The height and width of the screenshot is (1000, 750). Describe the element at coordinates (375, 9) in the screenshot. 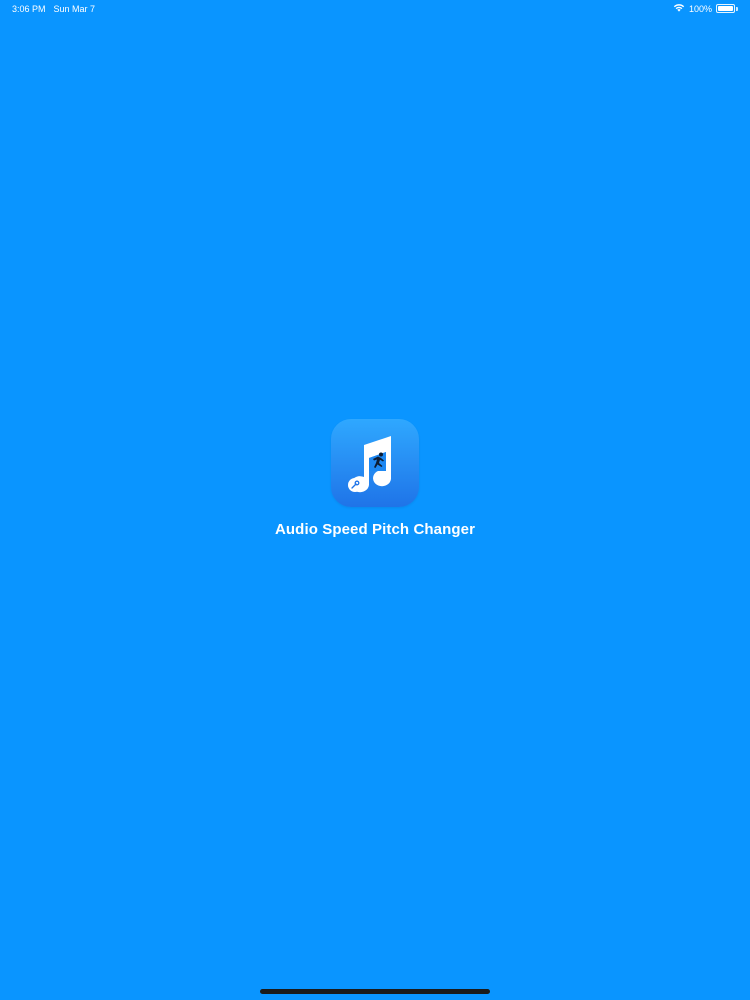

I see `status-bar: 3:06 PM Sun Mar 7 100%` at that location.